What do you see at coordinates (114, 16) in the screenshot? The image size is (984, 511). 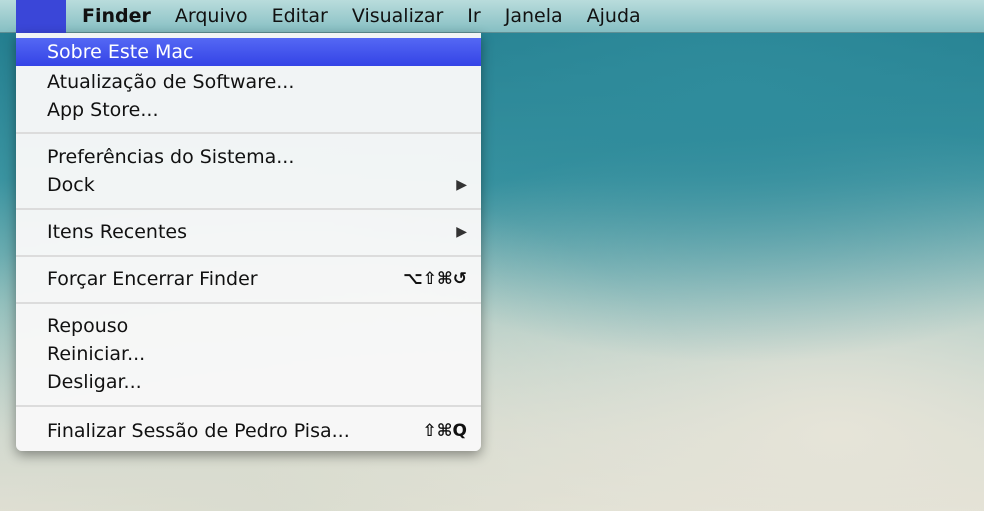 I see `menu-finder: Finder` at bounding box center [114, 16].